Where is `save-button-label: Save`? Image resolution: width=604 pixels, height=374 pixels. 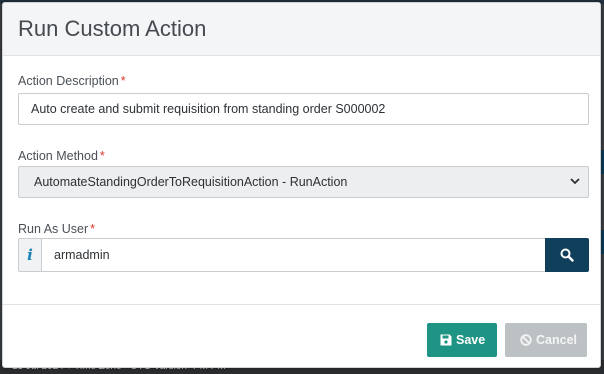
save-button-label: Save is located at coordinates (471, 340).